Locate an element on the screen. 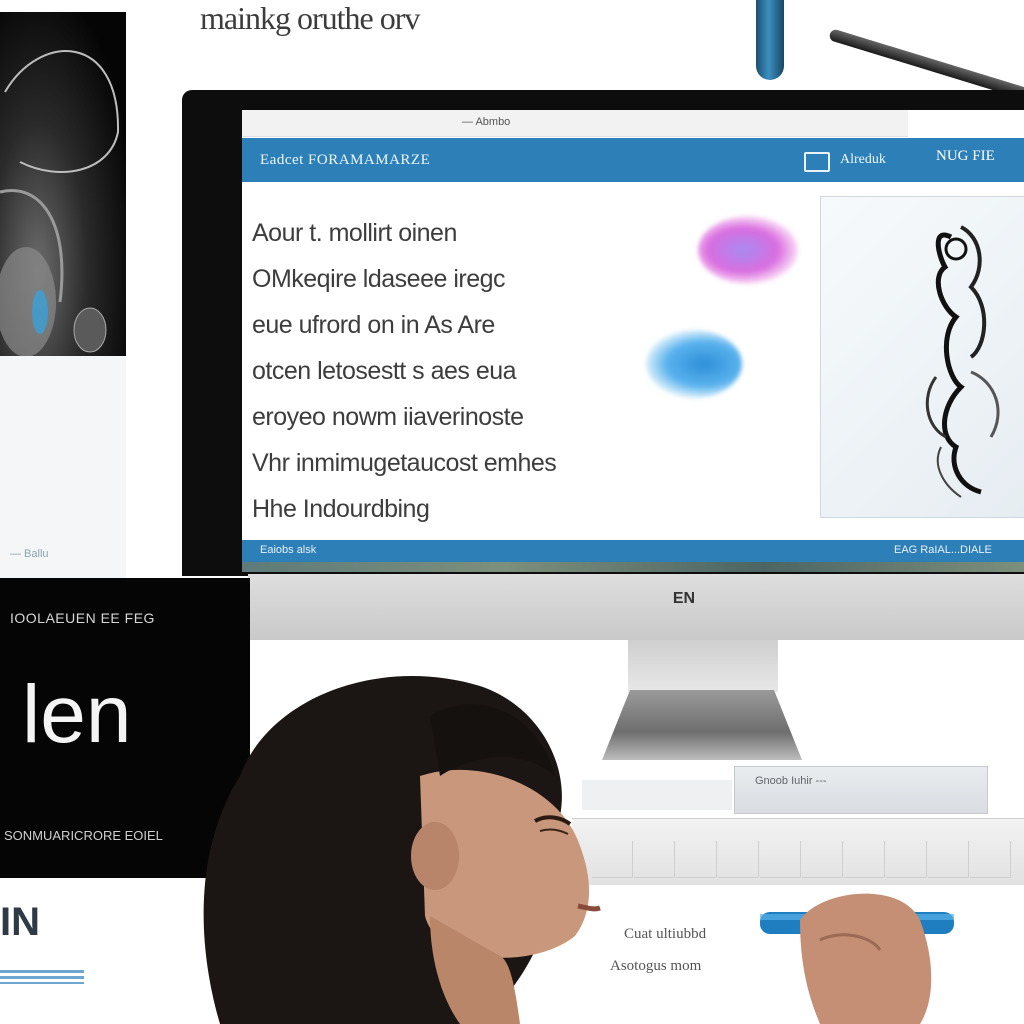 This screenshot has width=1024, height=1024. left-lower-panel is located at coordinates (63, 467).